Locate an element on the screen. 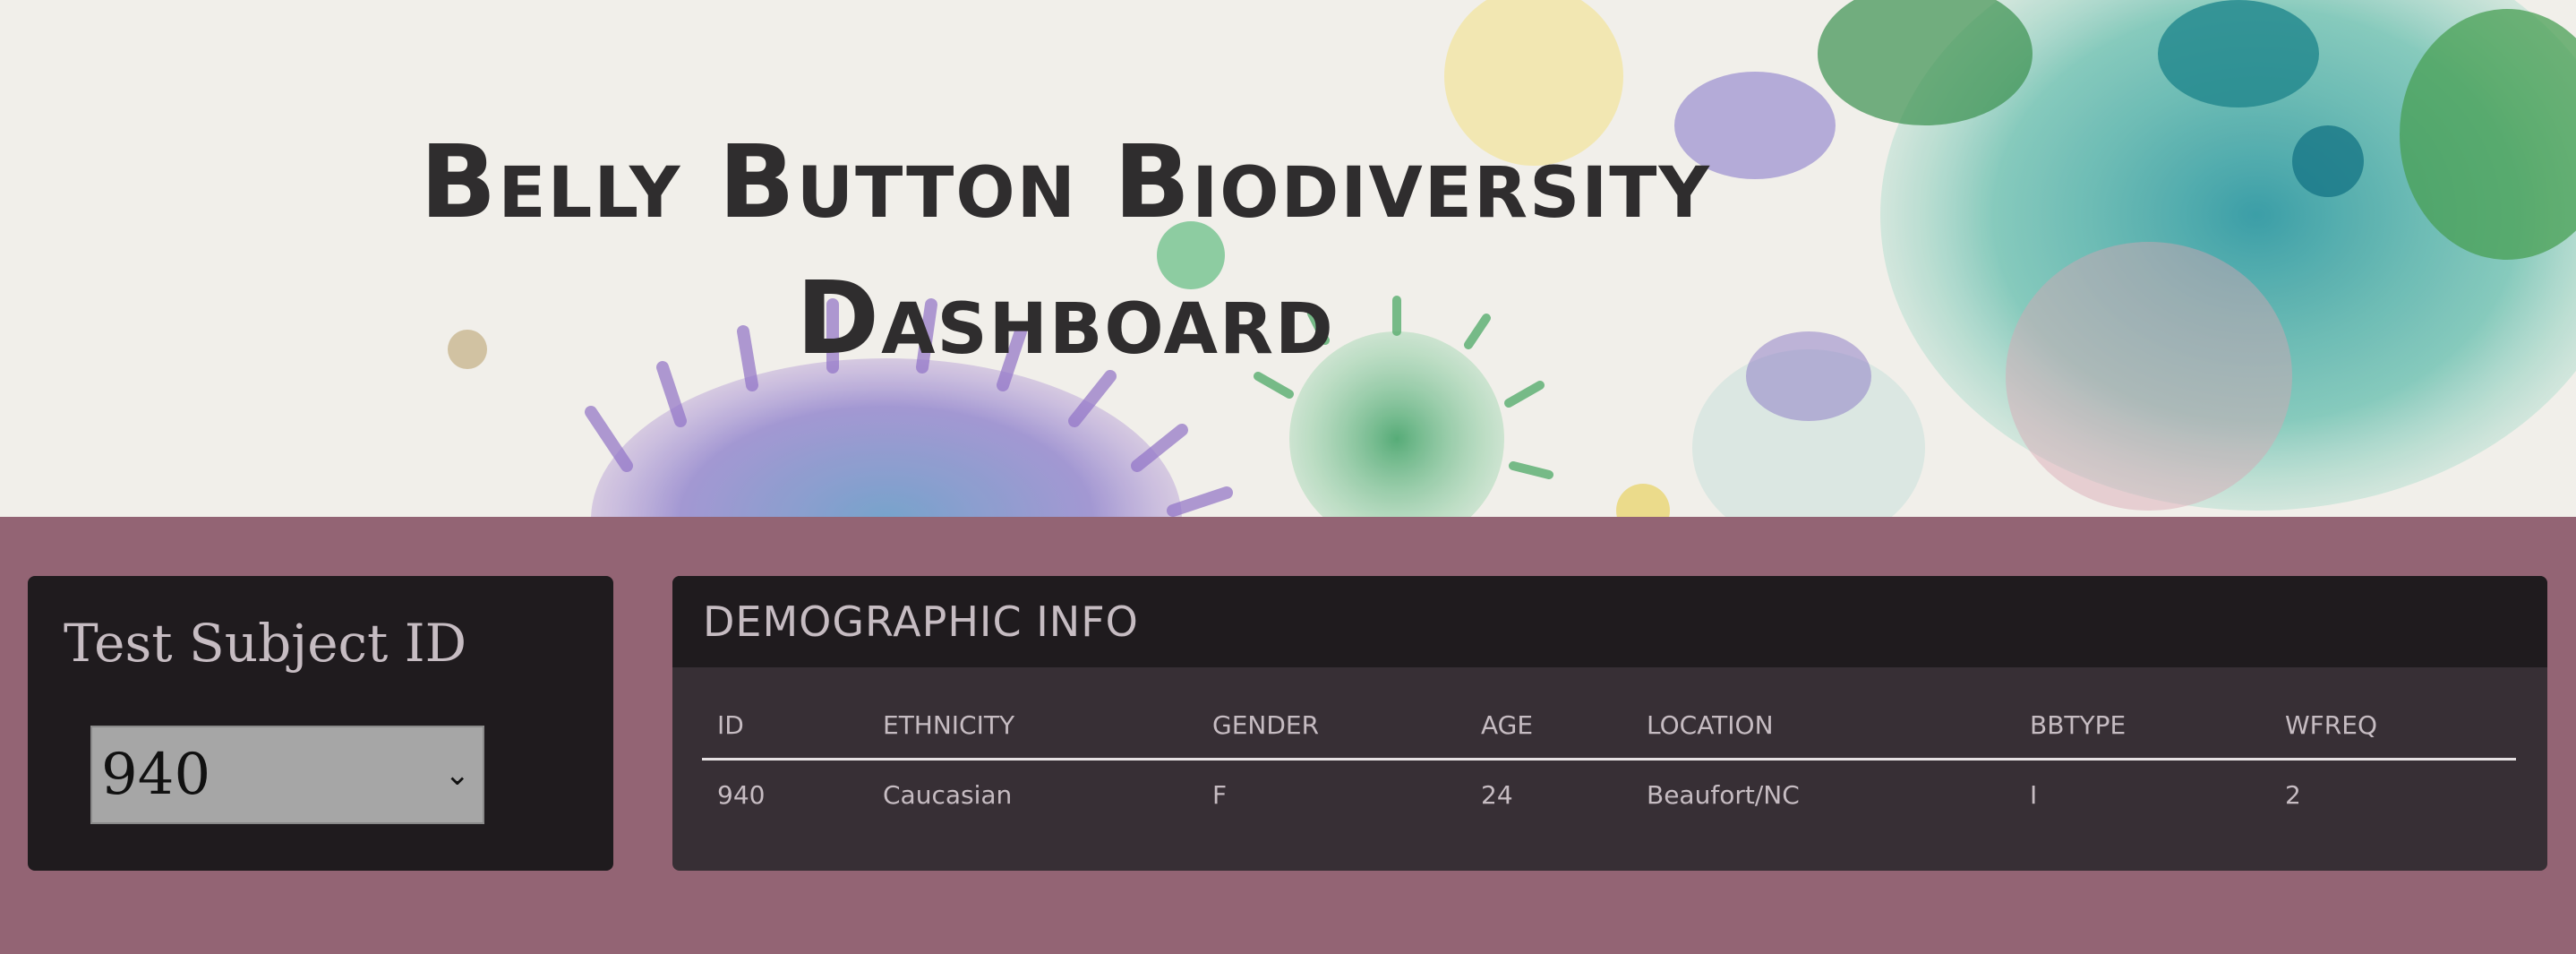  column-header-wfreq: WFREQ is located at coordinates (2393, 736).